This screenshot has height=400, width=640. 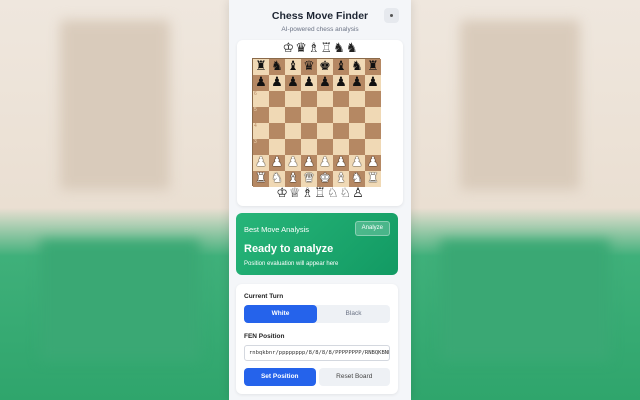 I want to click on reset-board-button: Reset Board, so click(x=354, y=377).